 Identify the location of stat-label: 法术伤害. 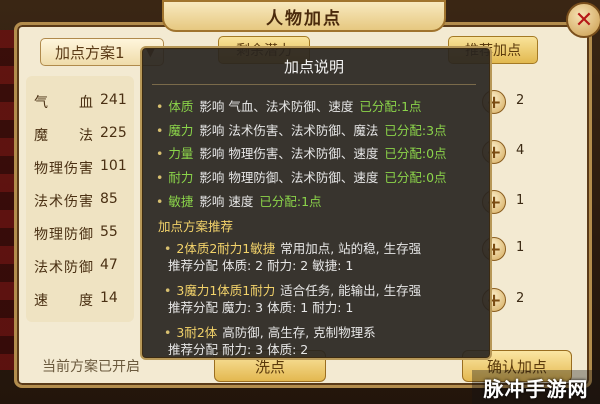
(64, 202).